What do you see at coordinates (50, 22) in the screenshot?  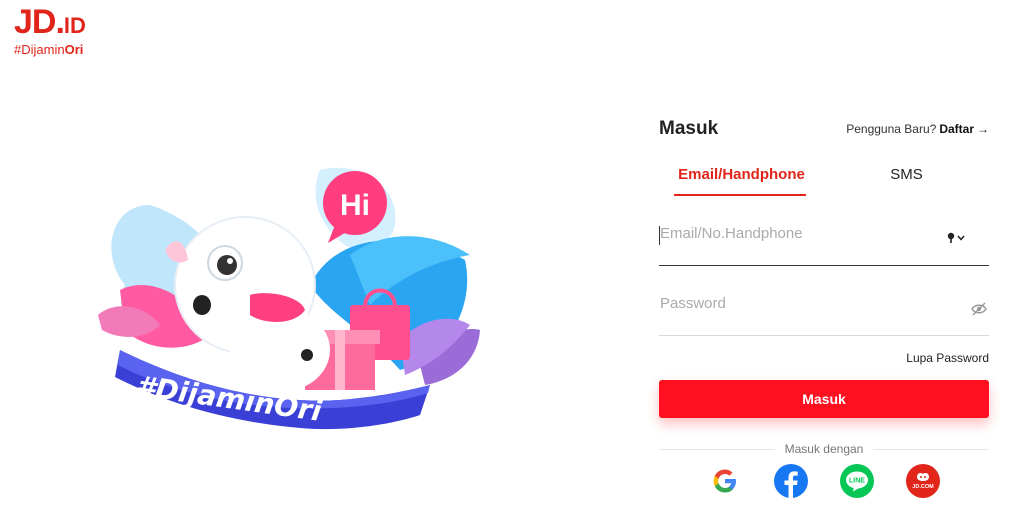 I see `logo-wordmark: JD.ID` at bounding box center [50, 22].